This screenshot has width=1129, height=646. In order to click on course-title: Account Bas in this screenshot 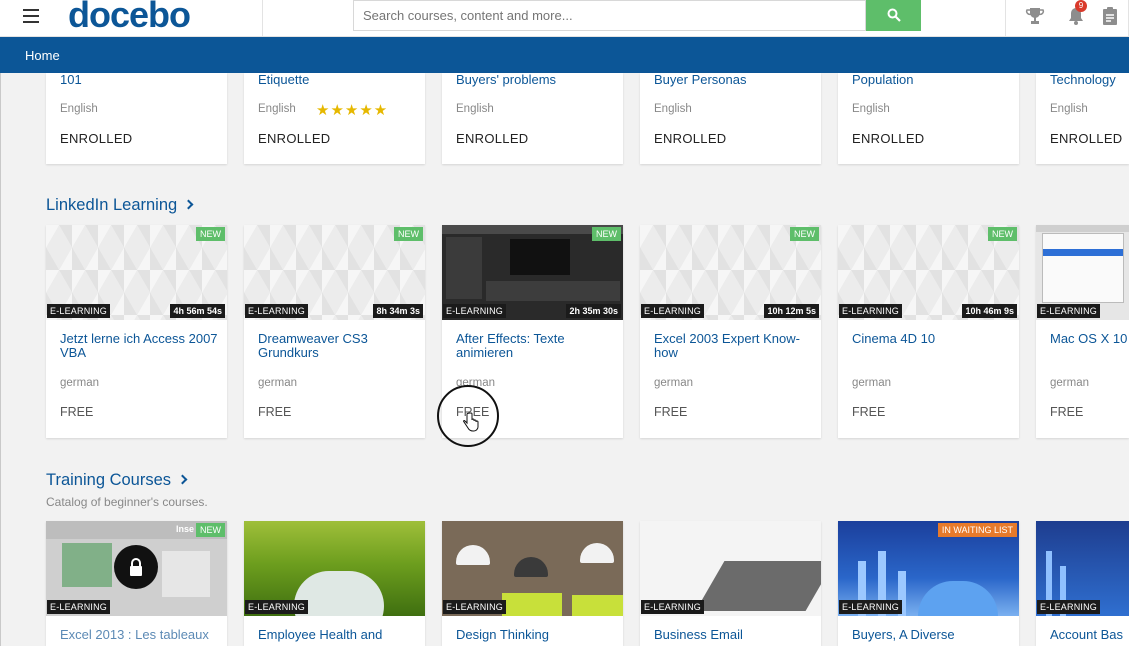, I will do `click(1089, 635)`.